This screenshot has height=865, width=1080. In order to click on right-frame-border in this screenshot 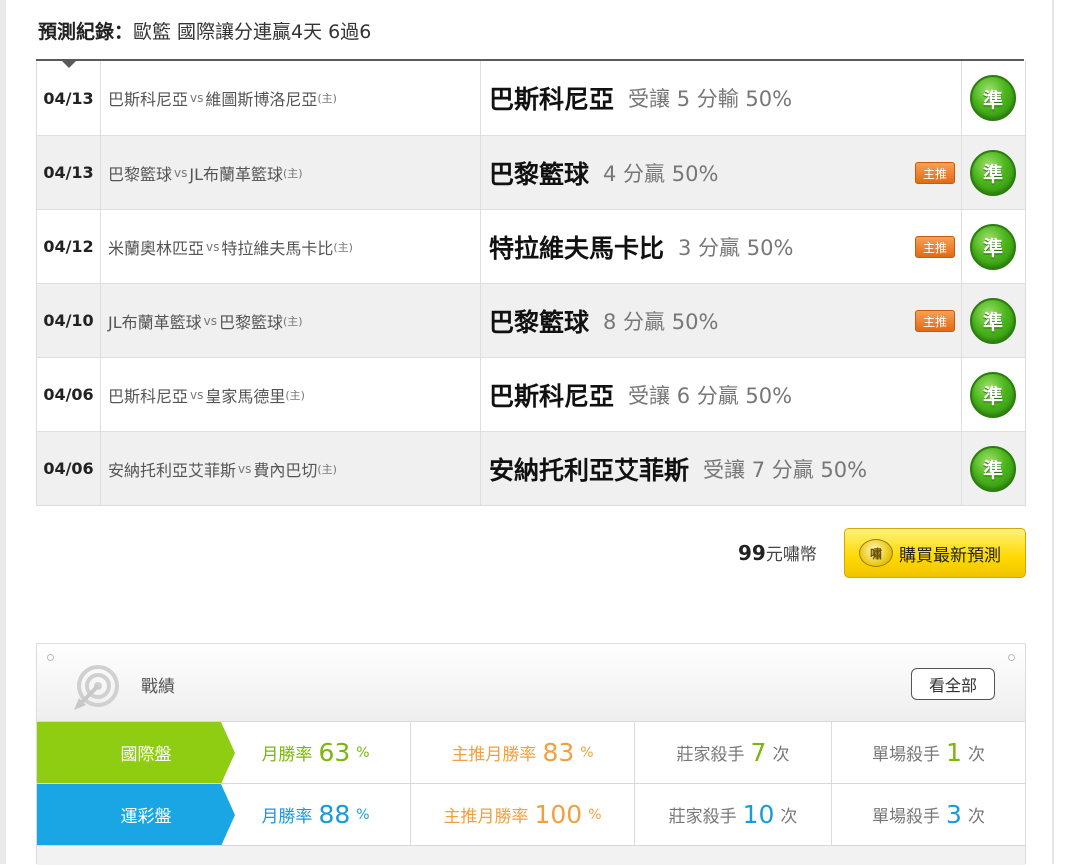, I will do `click(1053, 432)`.